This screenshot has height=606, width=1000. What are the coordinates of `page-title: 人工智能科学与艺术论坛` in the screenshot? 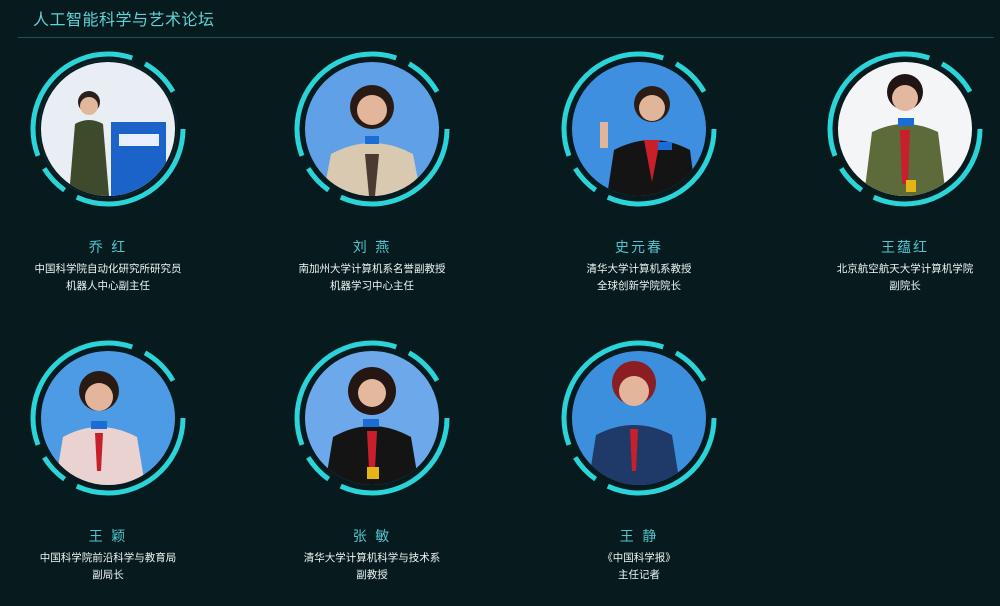 It's located at (124, 19).